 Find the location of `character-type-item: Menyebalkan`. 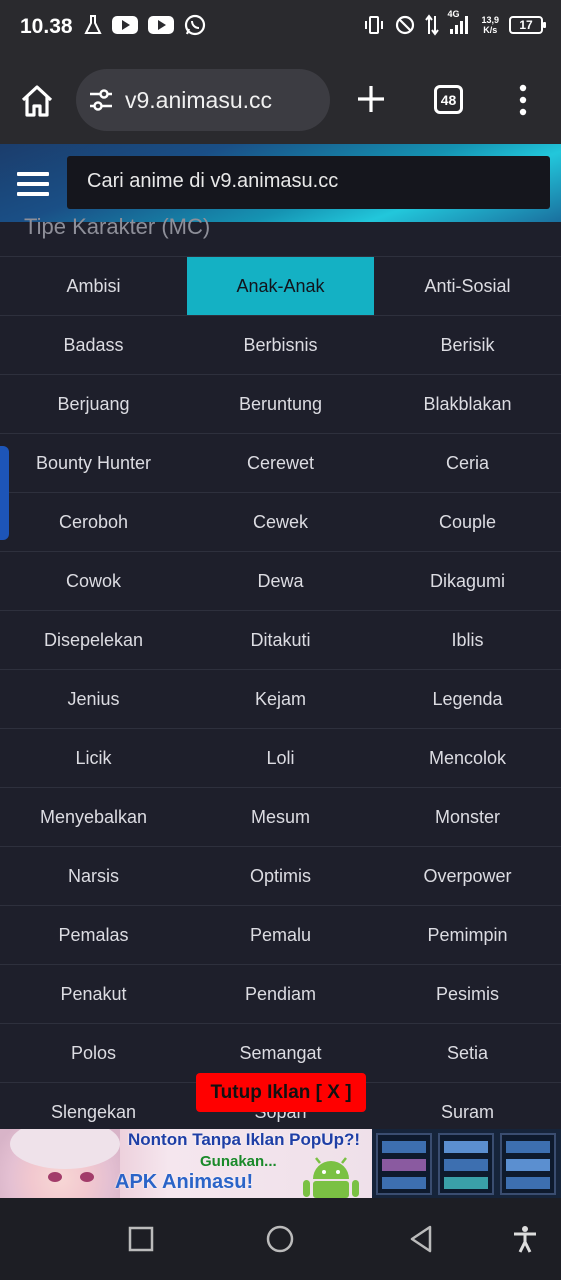

character-type-item: Menyebalkan is located at coordinates (93, 816).